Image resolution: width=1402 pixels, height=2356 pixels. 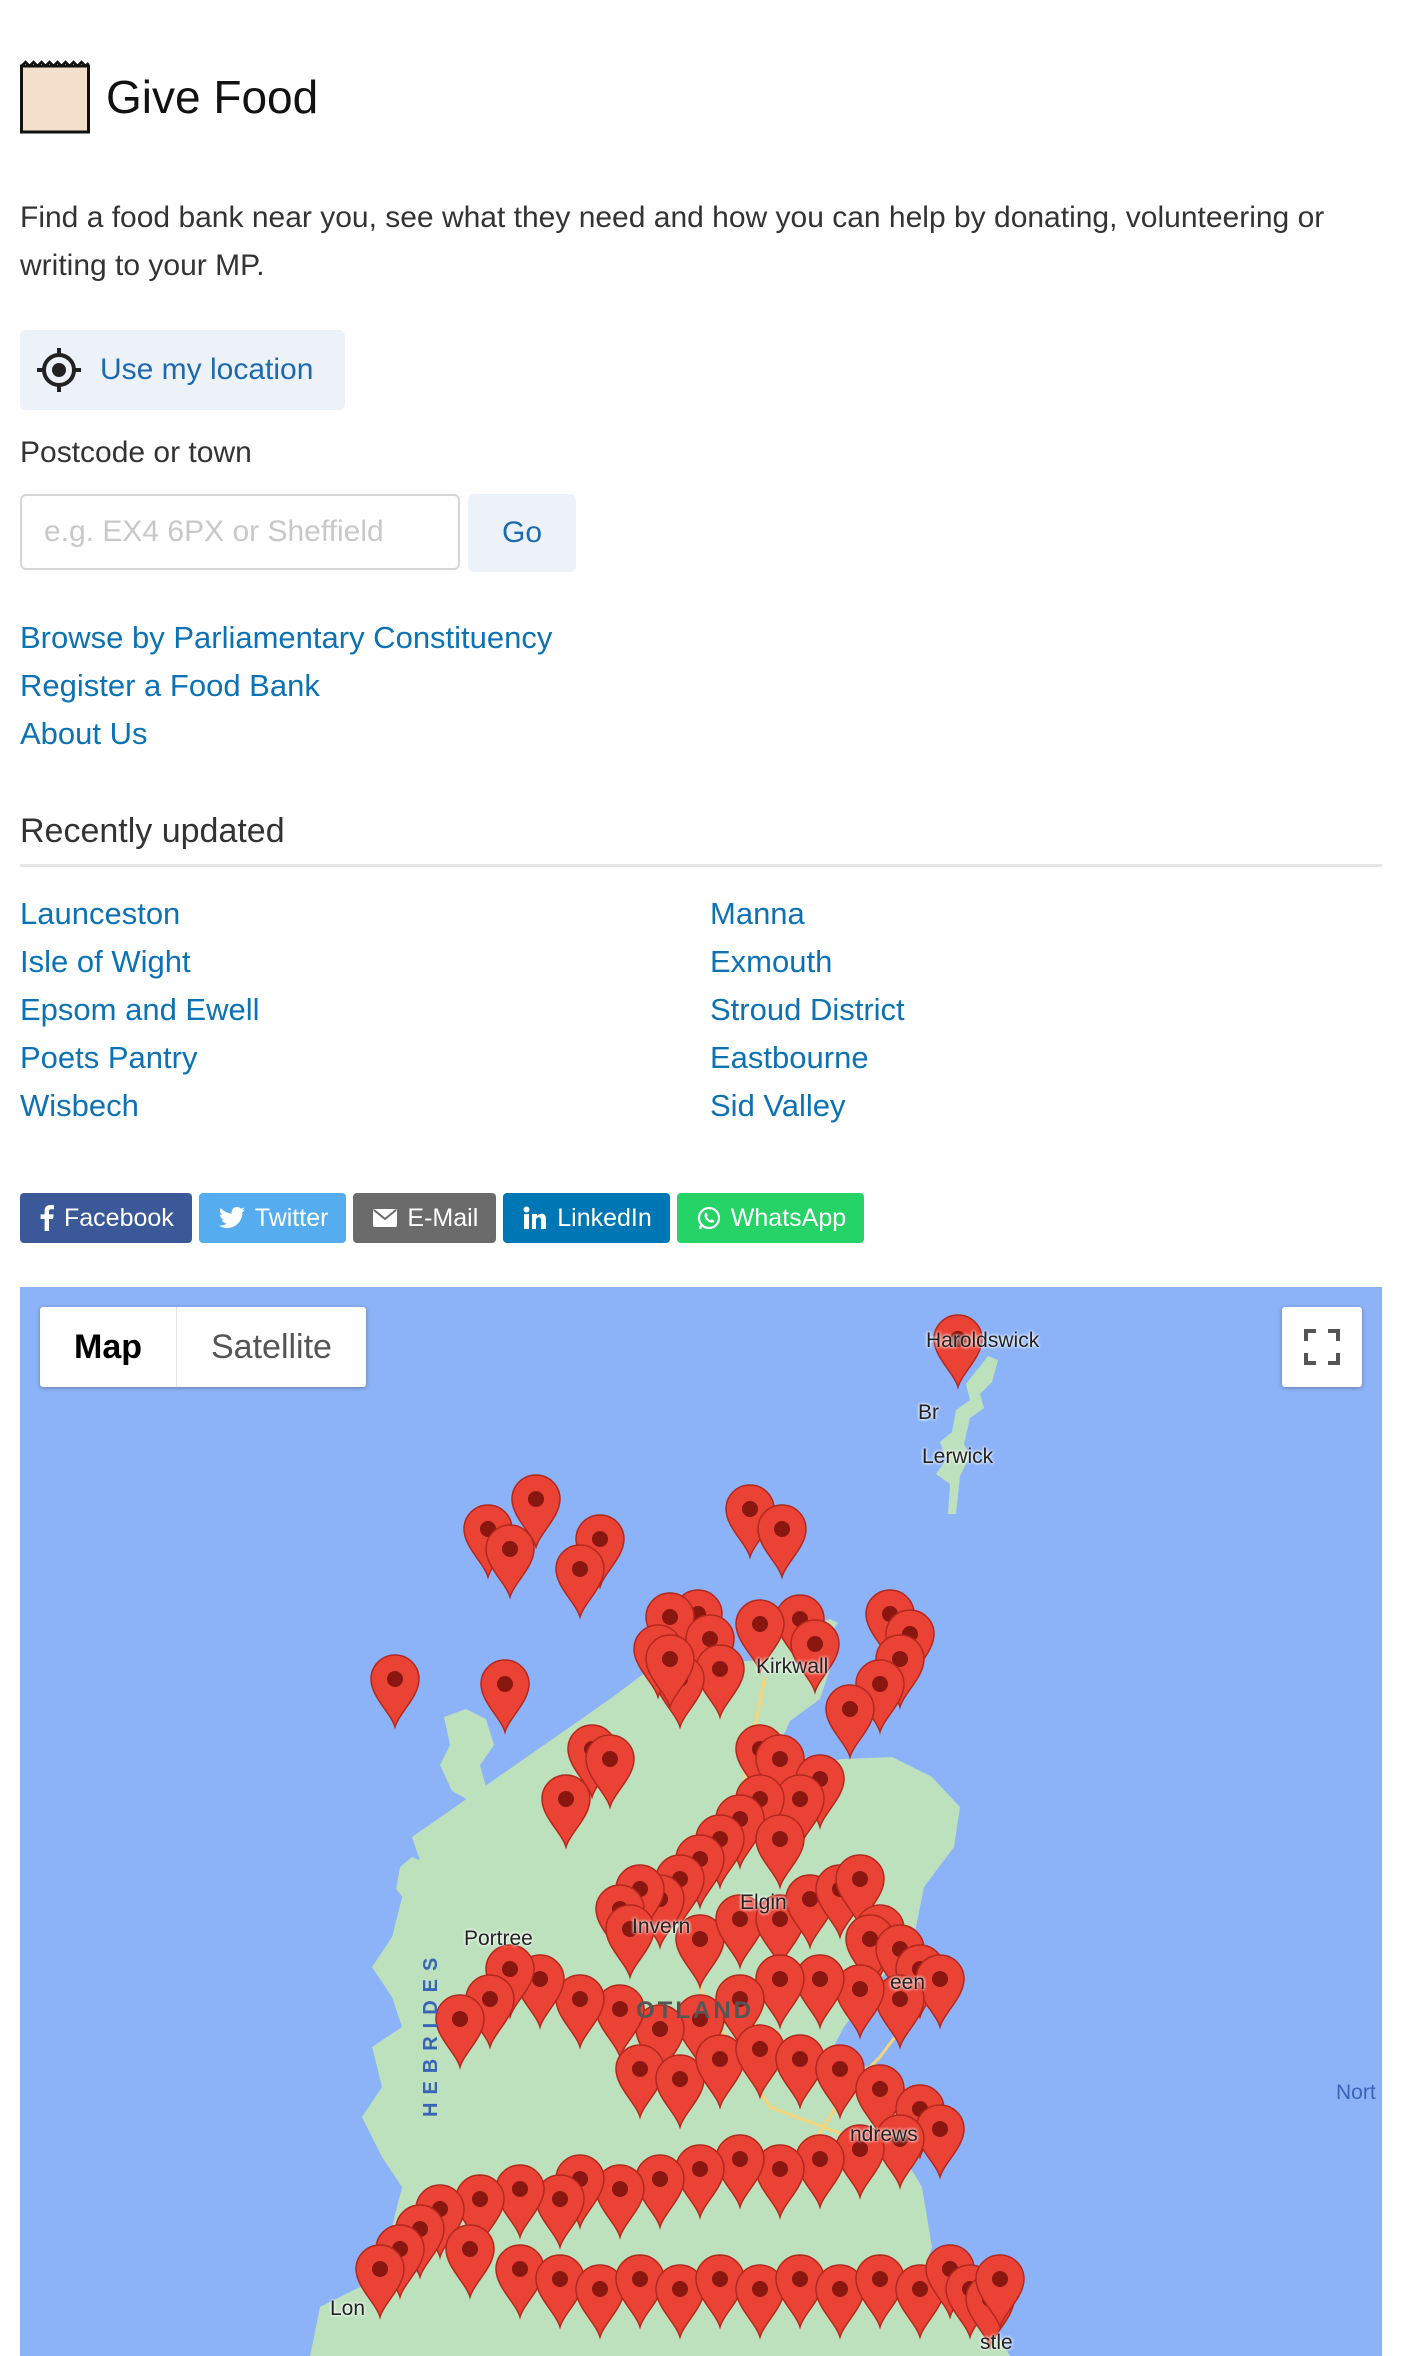 I want to click on share-label: LinkedIn, so click(x=604, y=1217).